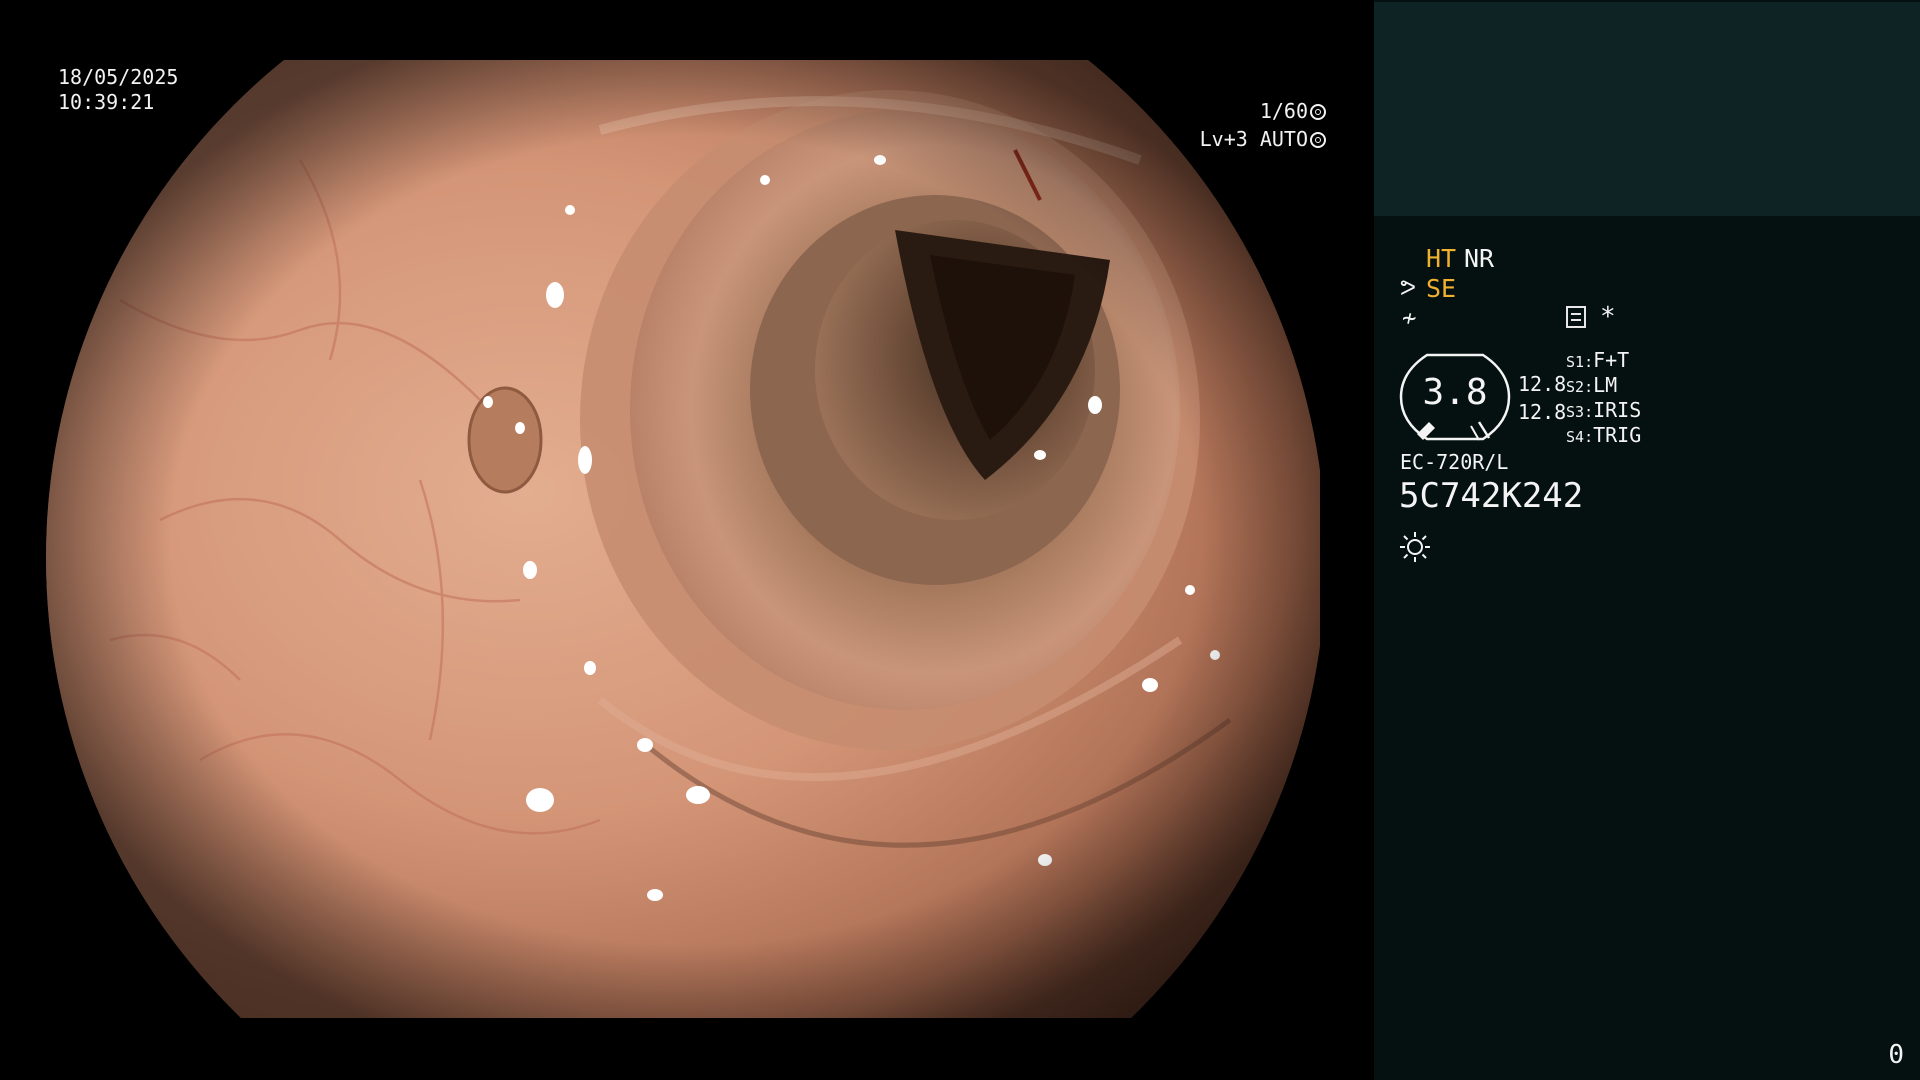 The image size is (1920, 1080). What do you see at coordinates (1617, 410) in the screenshot?
I see `switch-s3-value: IRIS` at bounding box center [1617, 410].